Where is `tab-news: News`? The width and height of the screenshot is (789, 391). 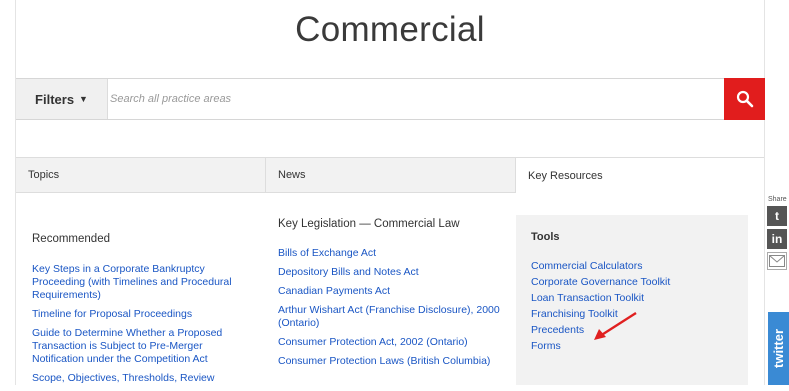
tab-news: News is located at coordinates (391, 175).